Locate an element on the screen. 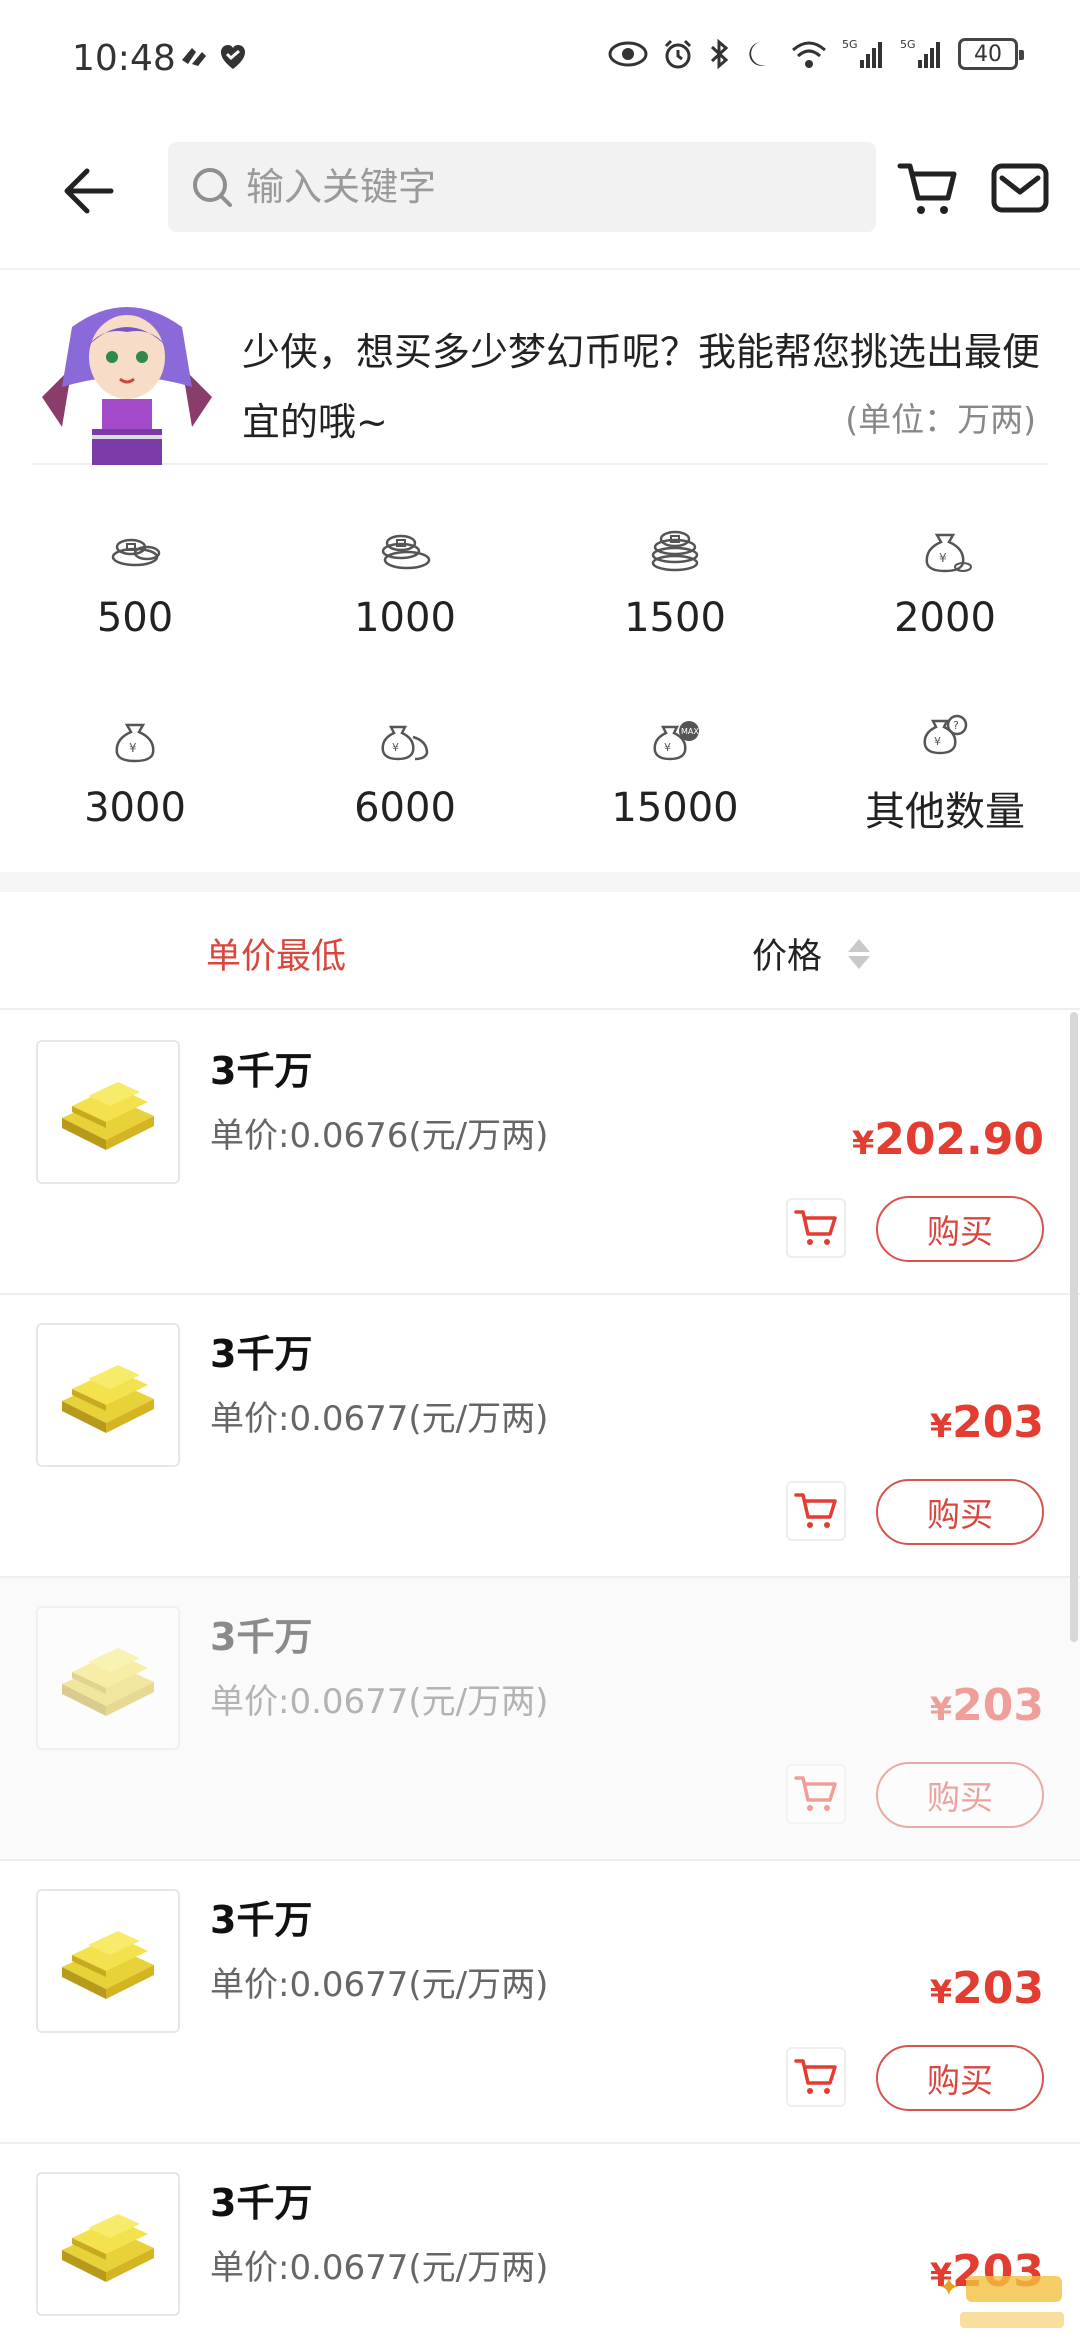 This screenshot has width=1080, height=2340. signal-icon-2: 5G is located at coordinates (920, 53).